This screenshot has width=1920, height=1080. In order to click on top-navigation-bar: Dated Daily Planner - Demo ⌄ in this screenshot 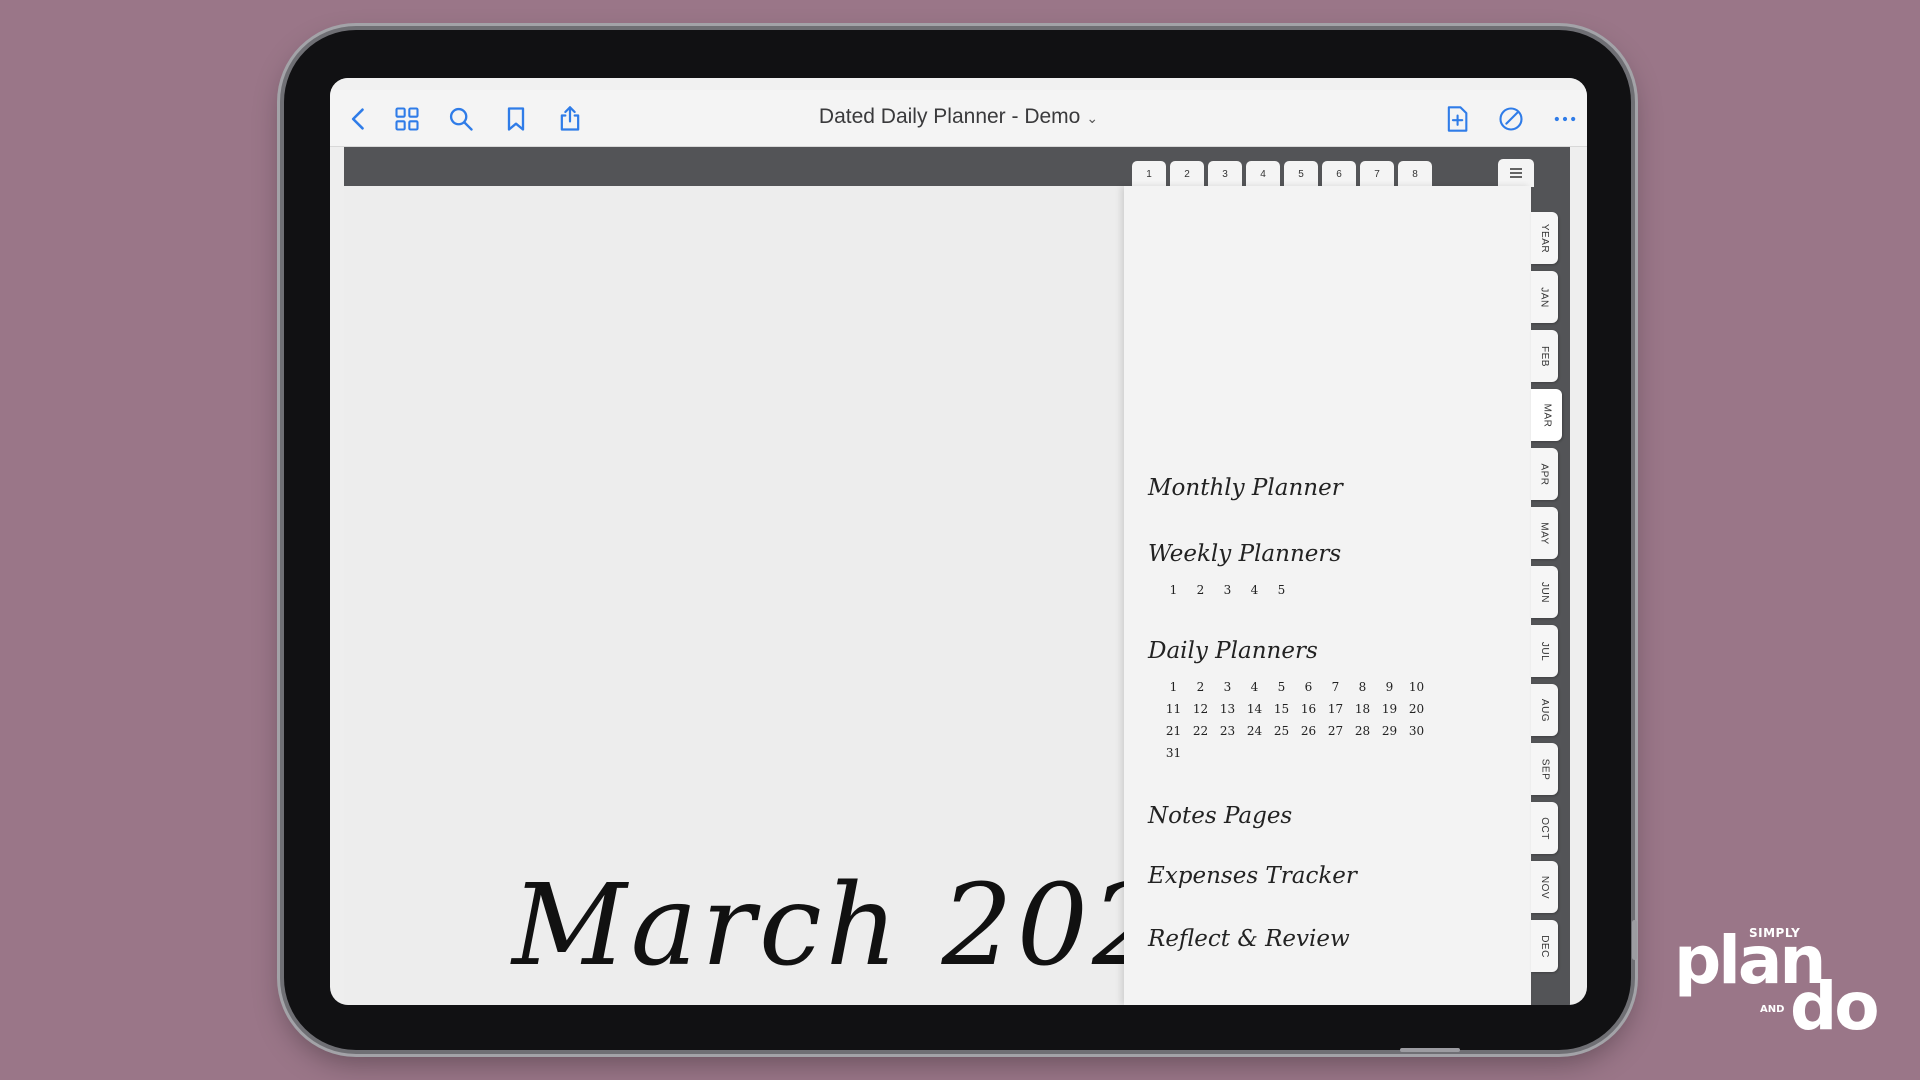, I will do `click(958, 118)`.